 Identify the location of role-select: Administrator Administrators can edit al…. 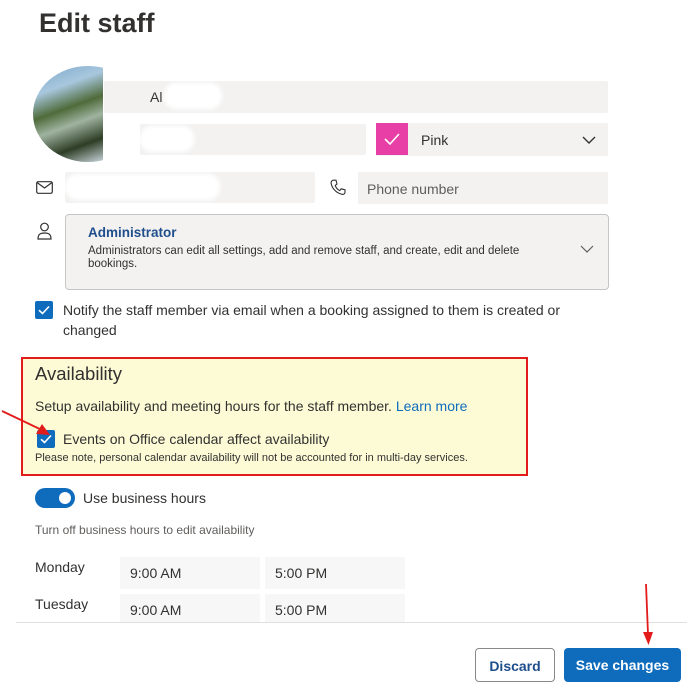
(337, 252).